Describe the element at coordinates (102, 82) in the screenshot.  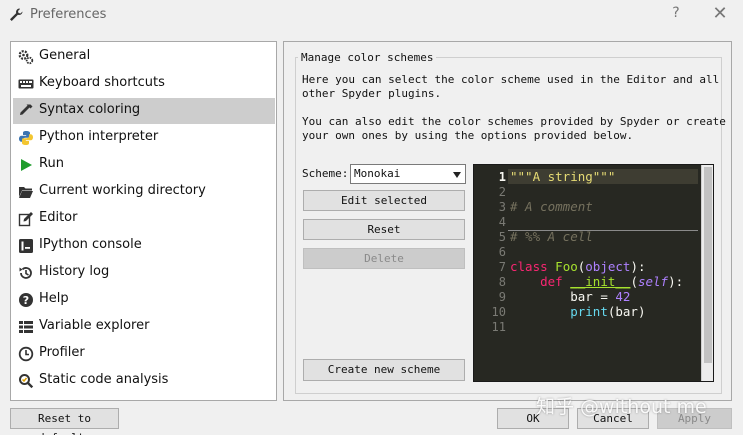
I see `sidebar-item-label: Keyboard shortcuts` at that location.